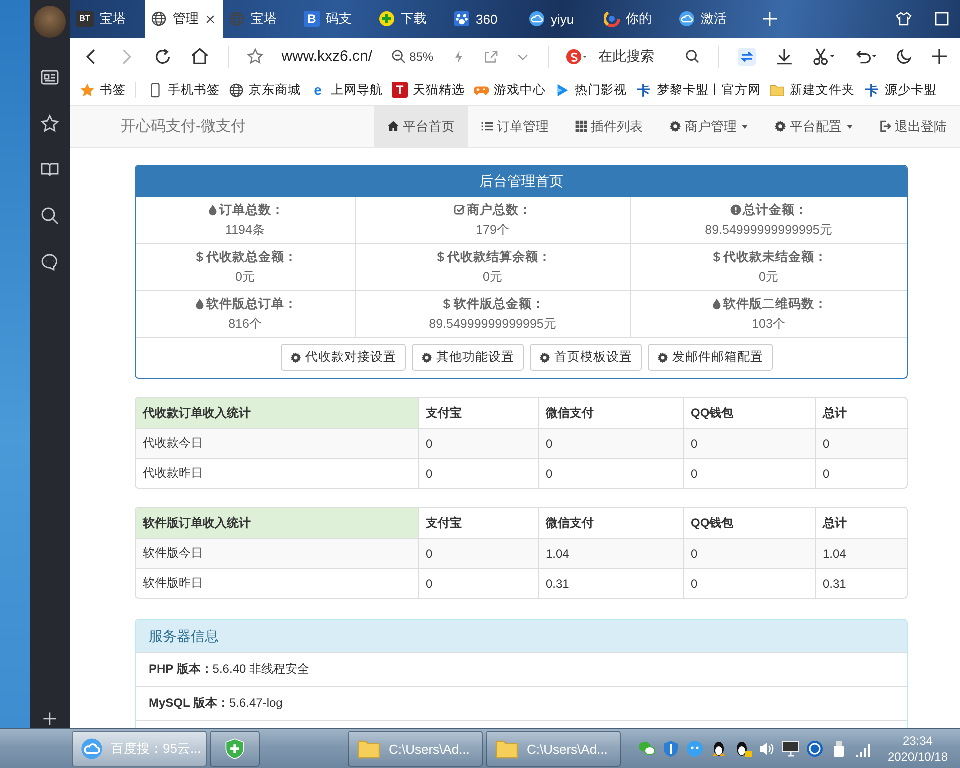 The width and height of the screenshot is (960, 768). Describe the element at coordinates (85, 19) in the screenshot. I see `logo-icon: BT` at that location.